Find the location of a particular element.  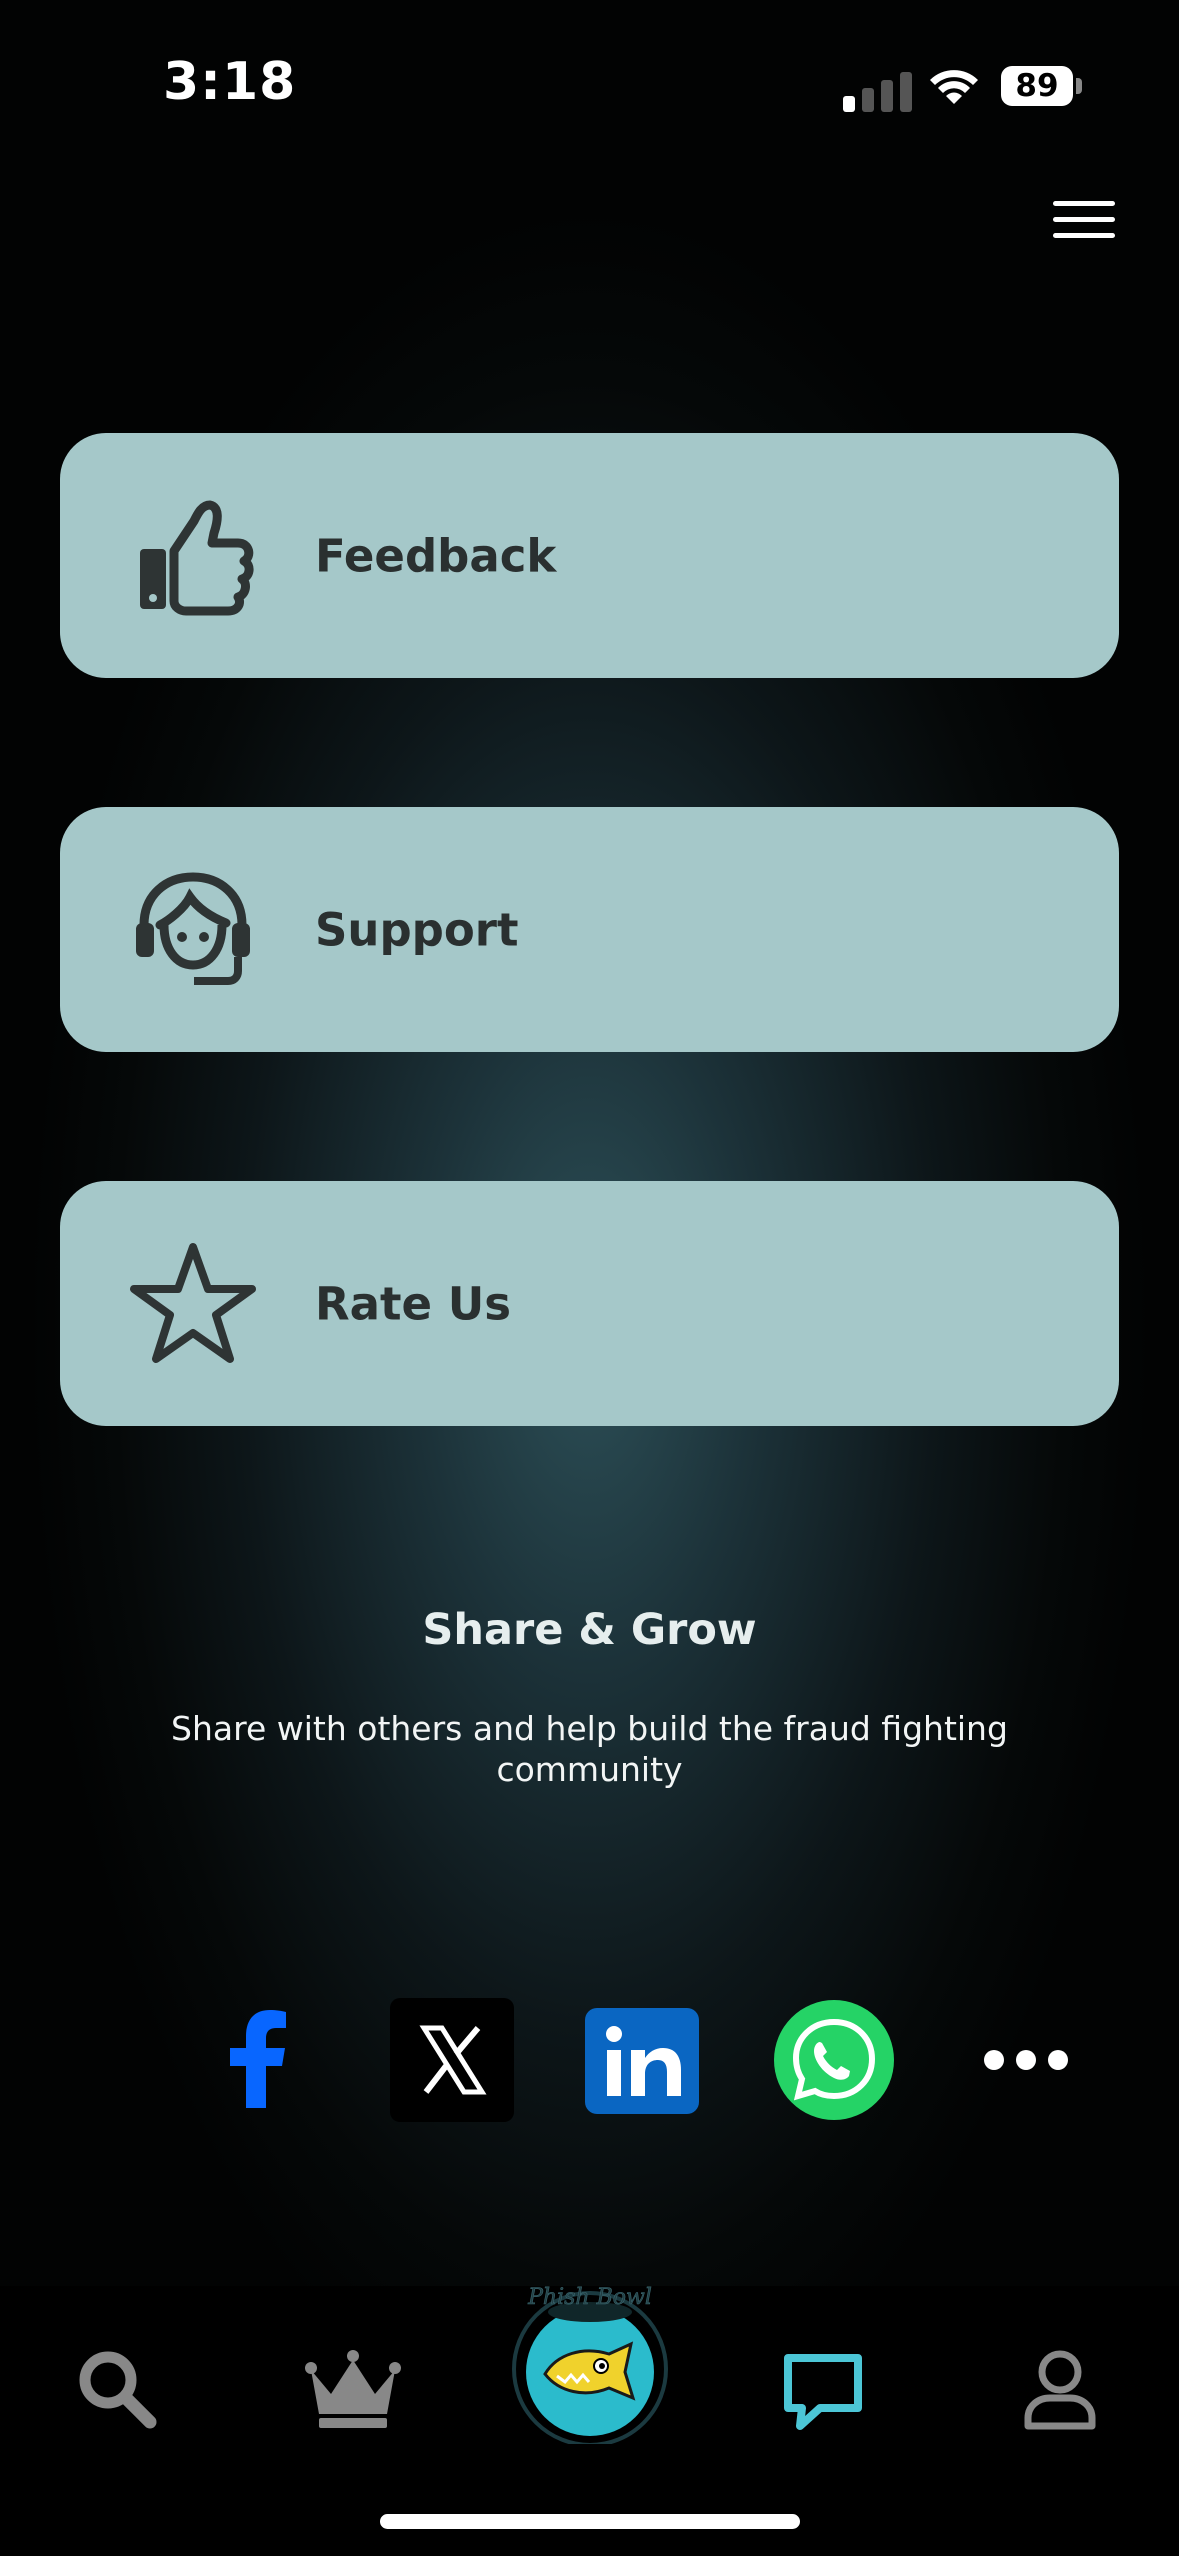

linkedin-share-button is located at coordinates (645, 2060).